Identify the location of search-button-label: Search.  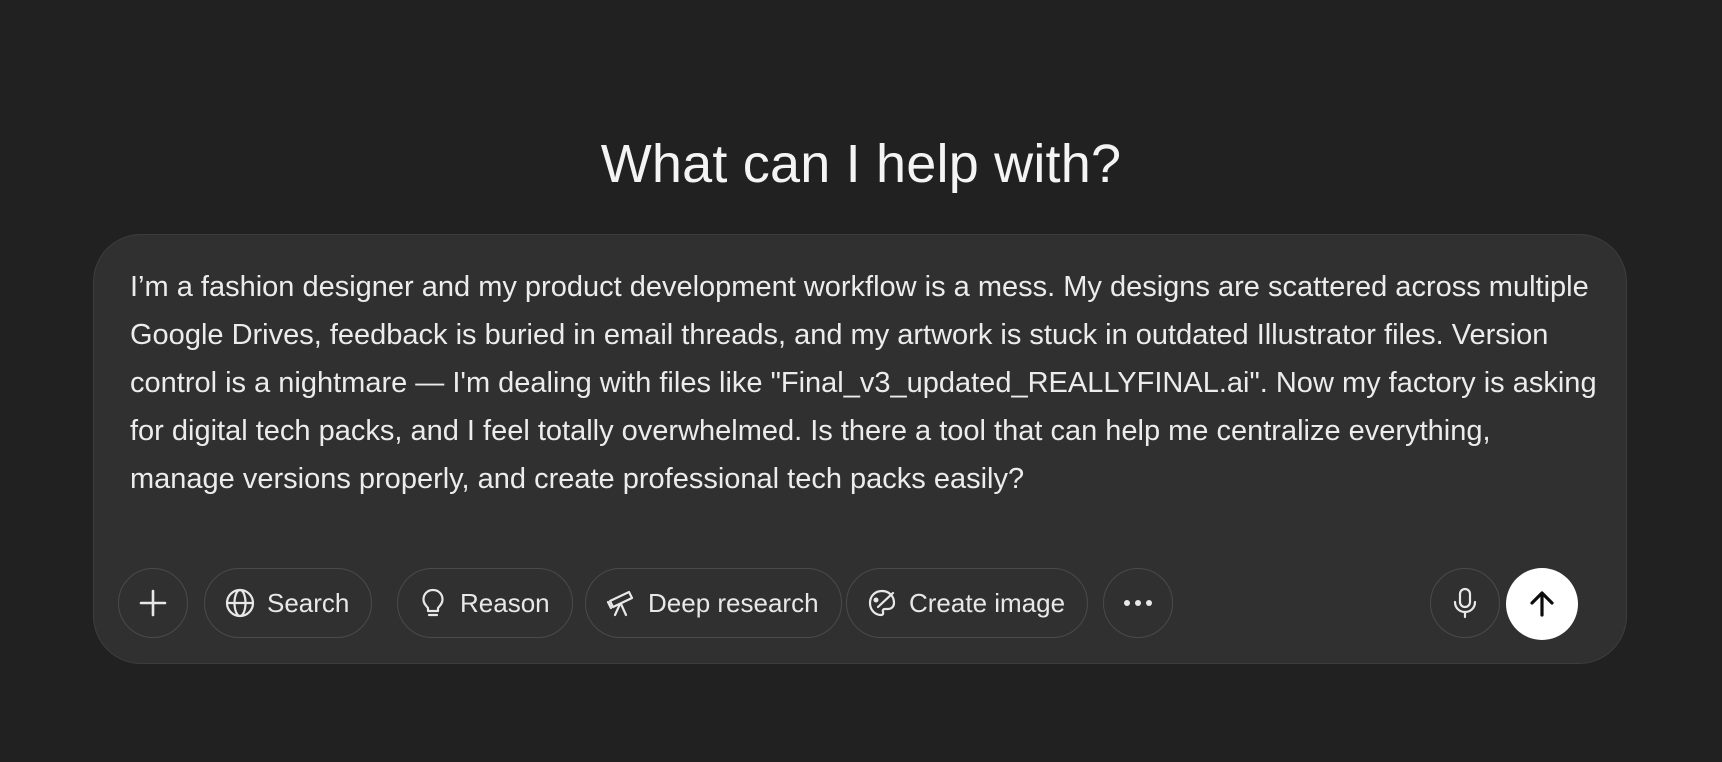
(308, 602).